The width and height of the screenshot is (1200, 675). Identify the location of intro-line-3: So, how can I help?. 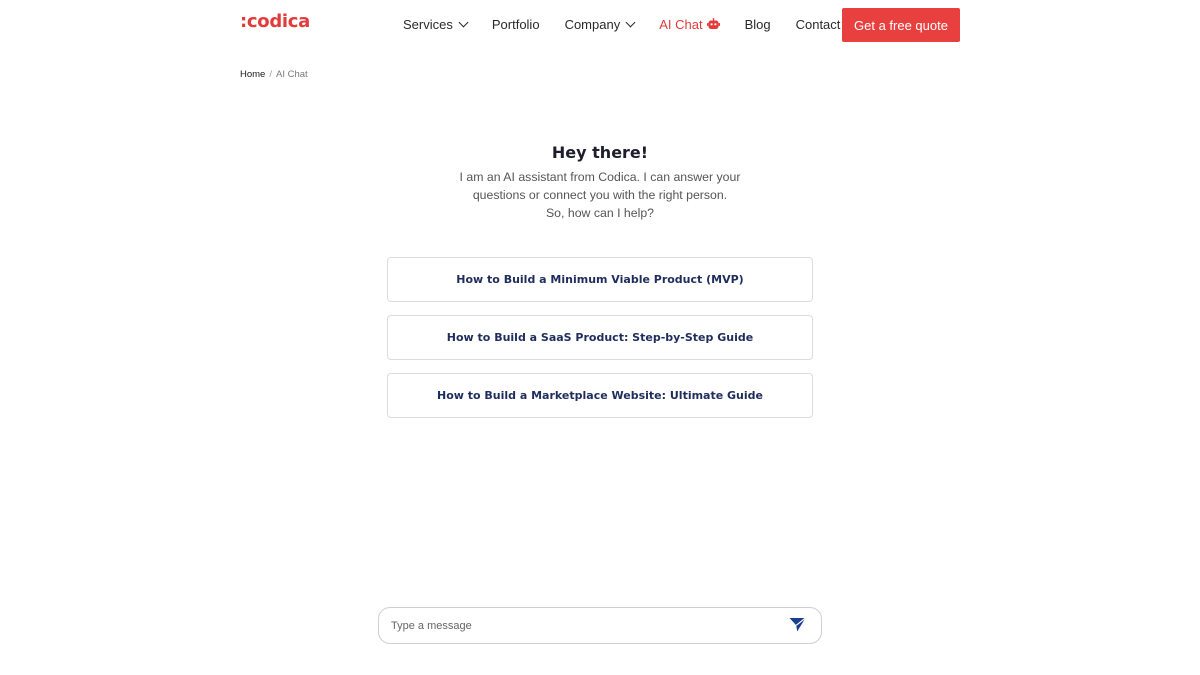
(599, 213).